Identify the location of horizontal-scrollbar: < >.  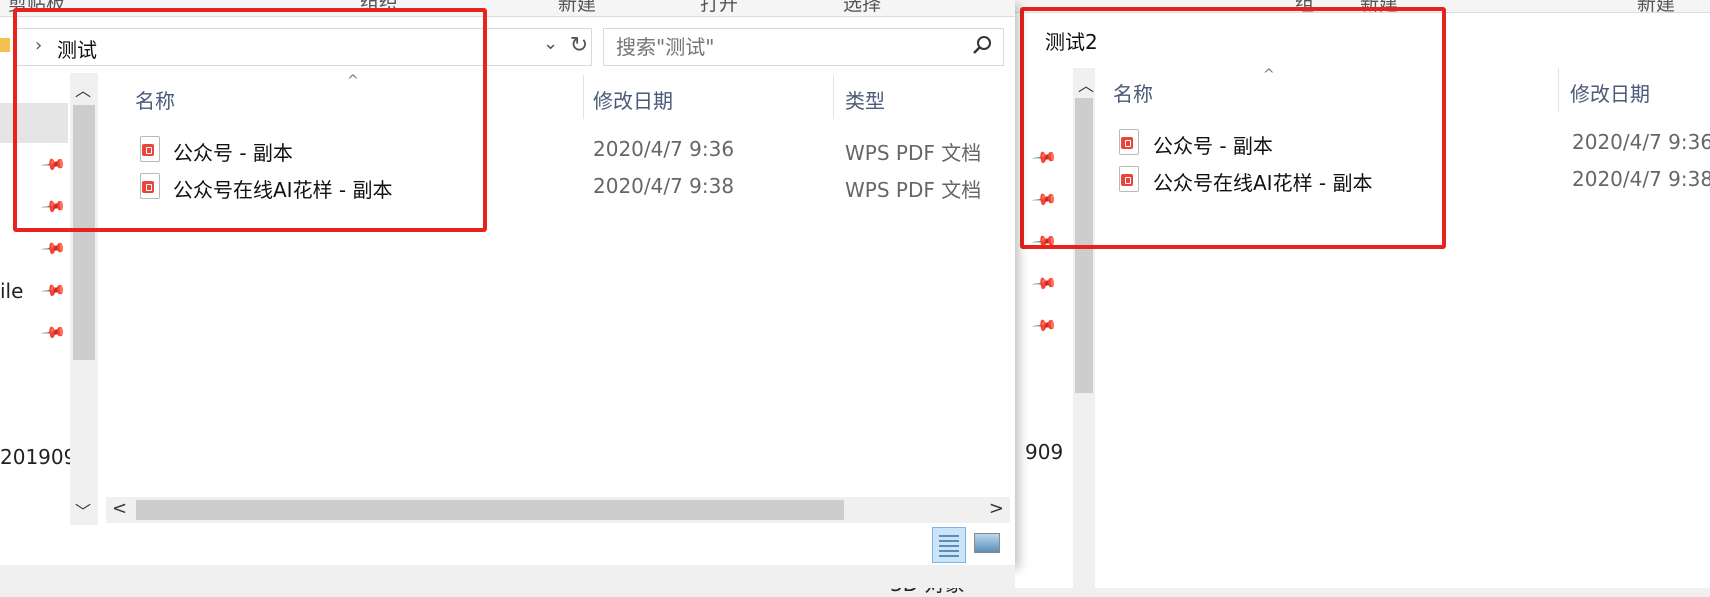
(558, 510).